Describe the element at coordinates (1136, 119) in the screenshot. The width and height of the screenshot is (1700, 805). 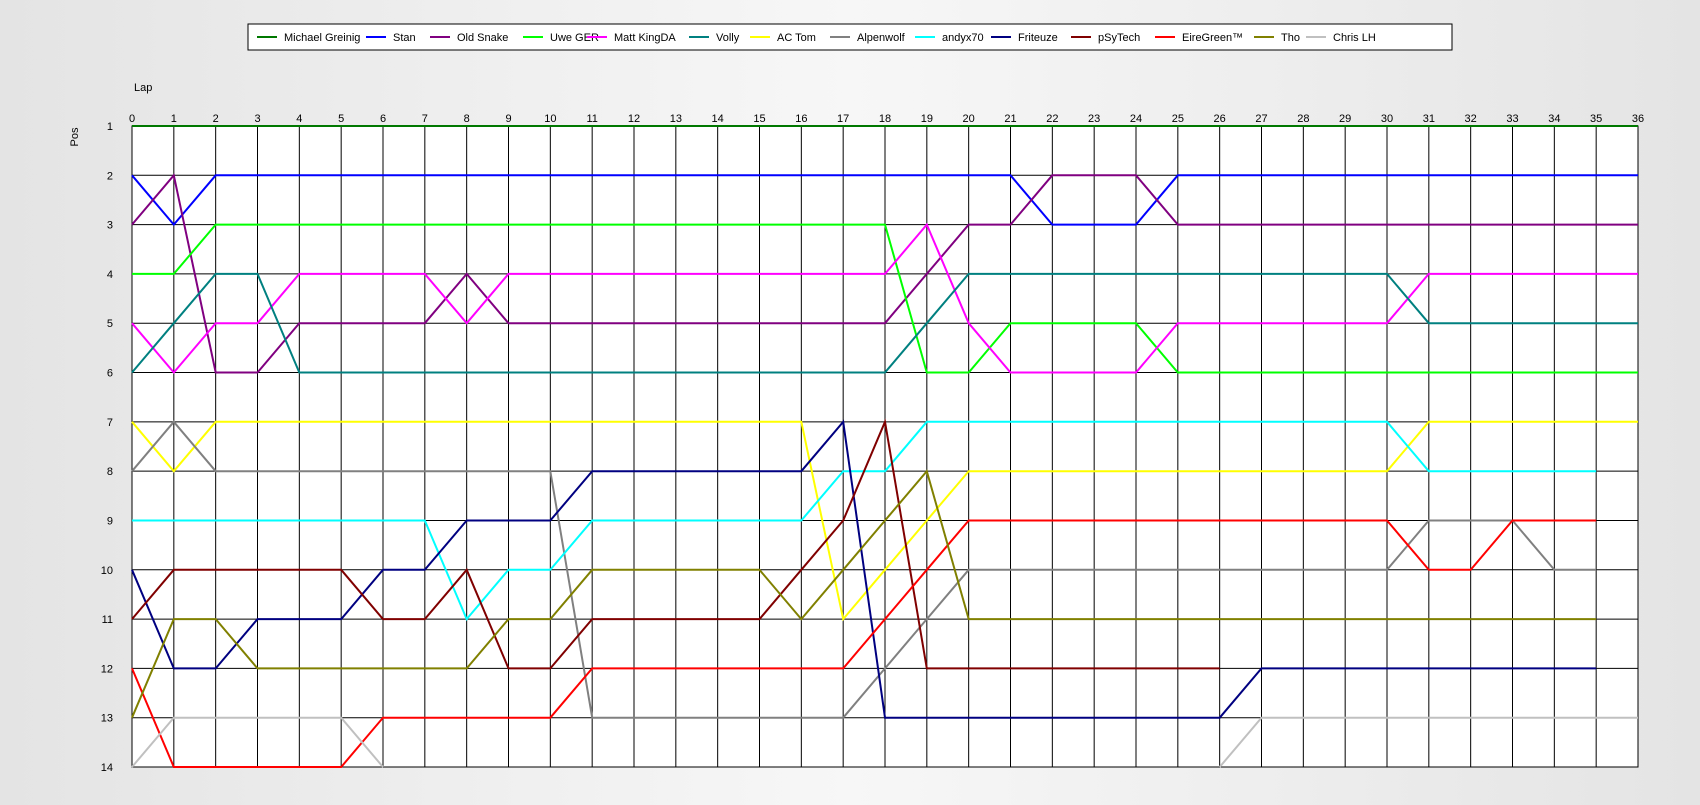
I see `x-tick-label: 24` at that location.